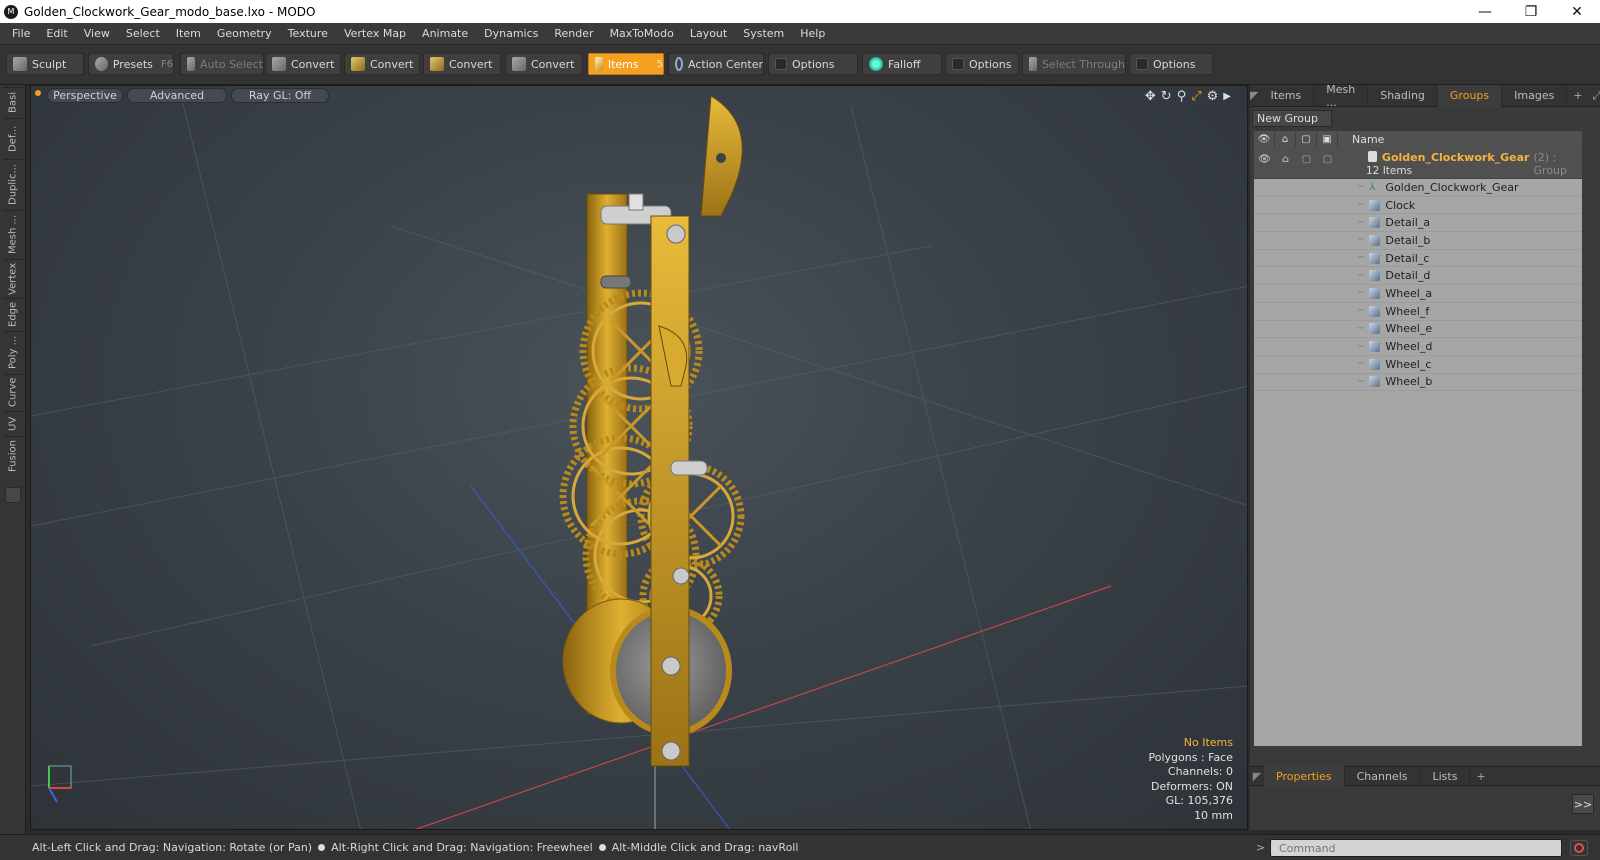 Image resolution: width=1600 pixels, height=860 pixels. What do you see at coordinates (1577, 11) in the screenshot?
I see `close-button: ✕` at bounding box center [1577, 11].